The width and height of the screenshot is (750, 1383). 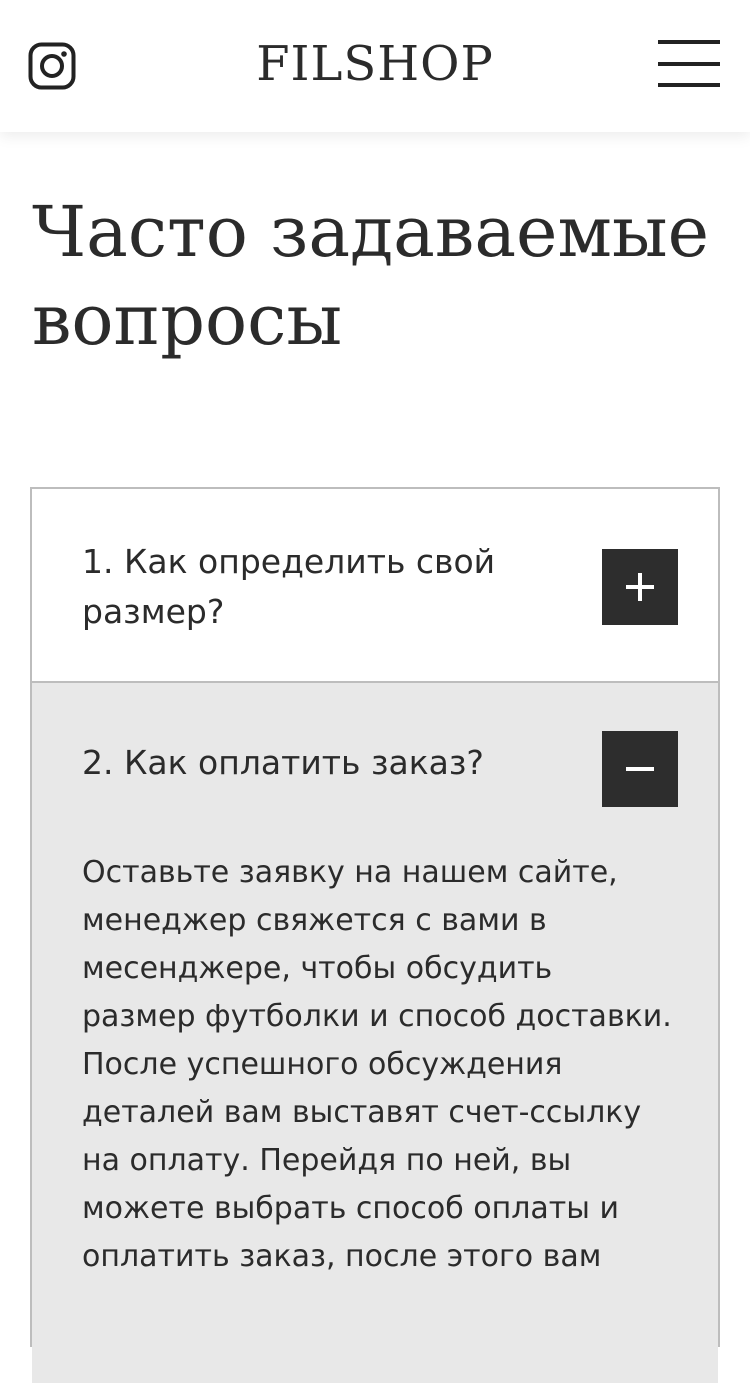 What do you see at coordinates (640, 587) in the screenshot?
I see `plus-icon` at bounding box center [640, 587].